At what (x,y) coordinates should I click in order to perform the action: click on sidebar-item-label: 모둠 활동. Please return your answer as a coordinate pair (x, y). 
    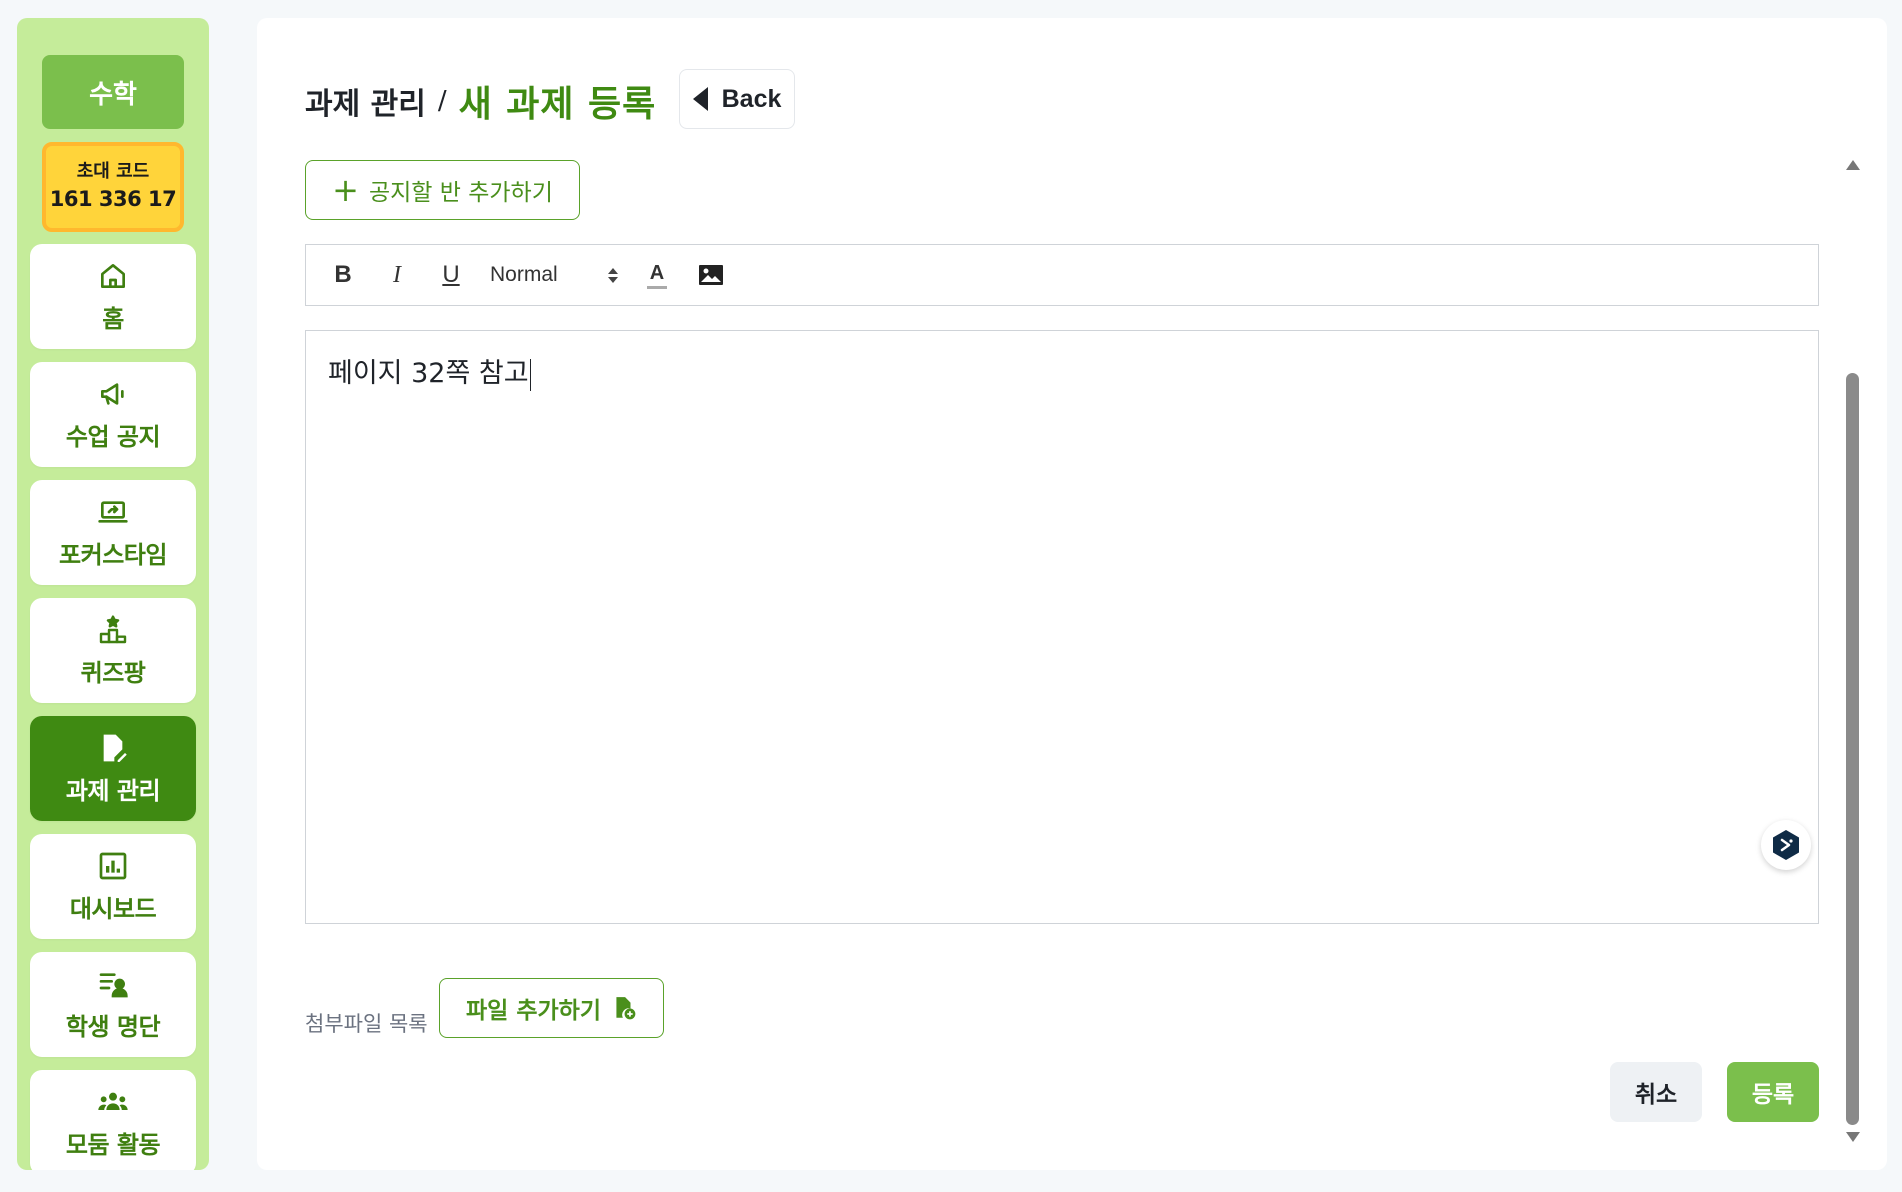
    Looking at the image, I should click on (113, 1145).